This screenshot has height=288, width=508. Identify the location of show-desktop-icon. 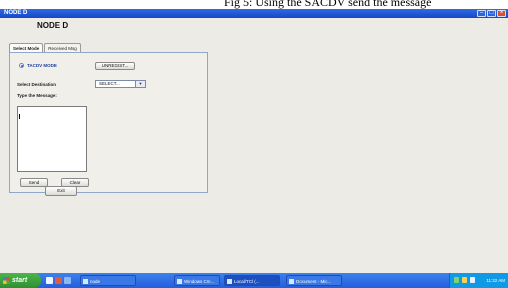
(49, 280).